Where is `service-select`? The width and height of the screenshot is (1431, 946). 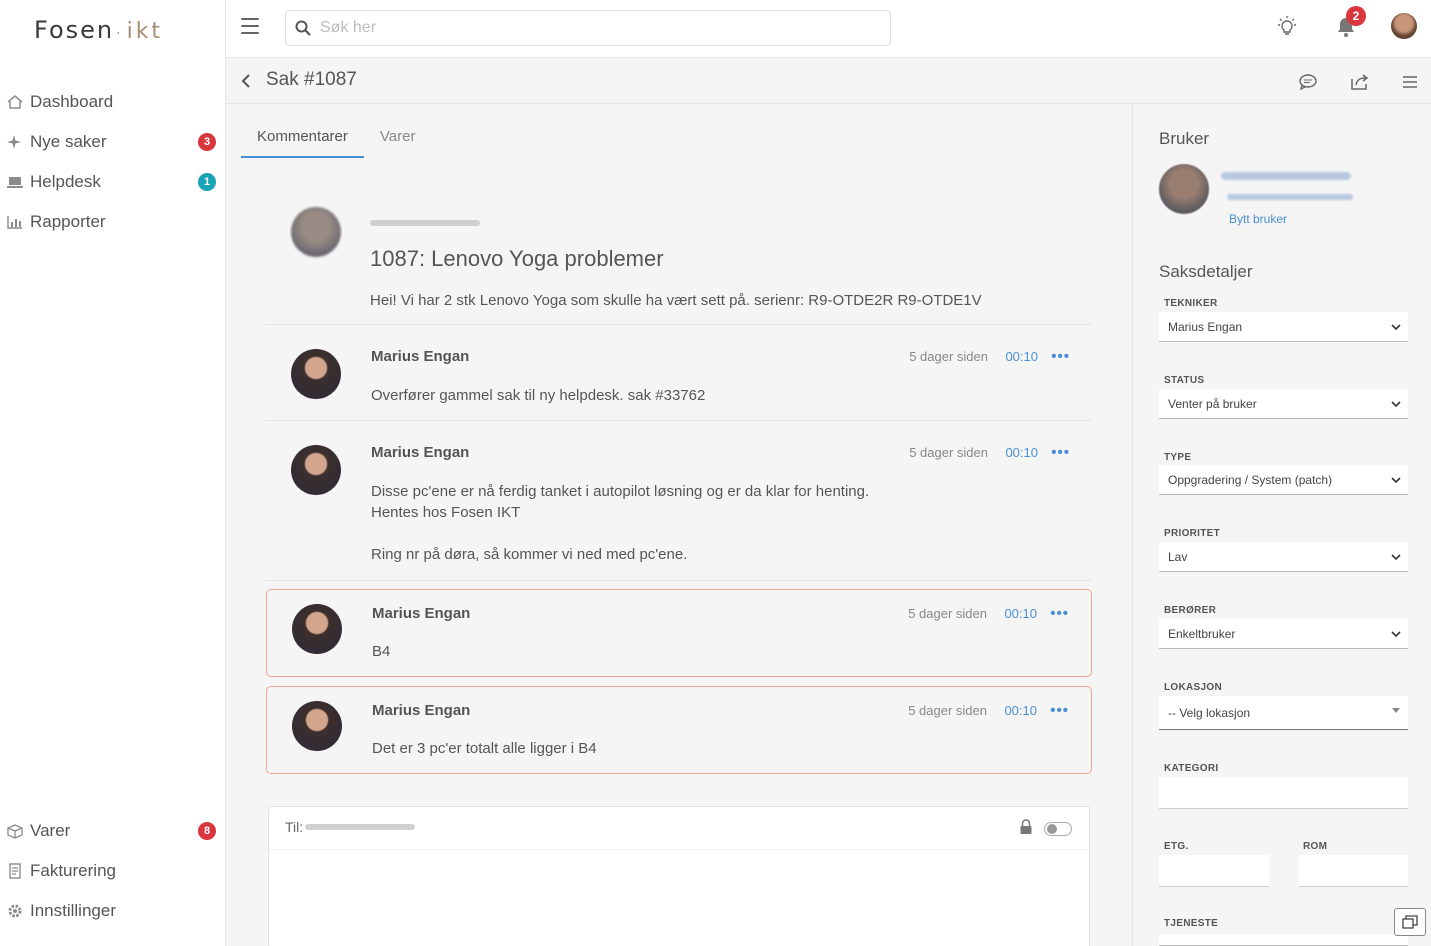 service-select is located at coordinates (1283, 940).